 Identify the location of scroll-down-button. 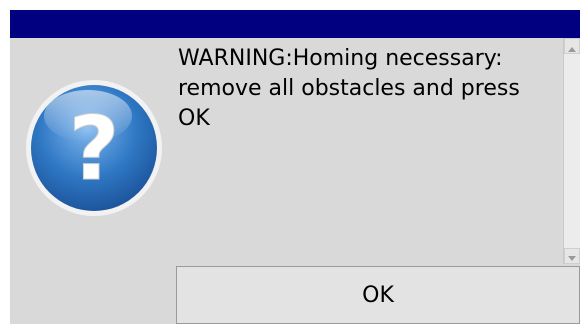
(572, 256).